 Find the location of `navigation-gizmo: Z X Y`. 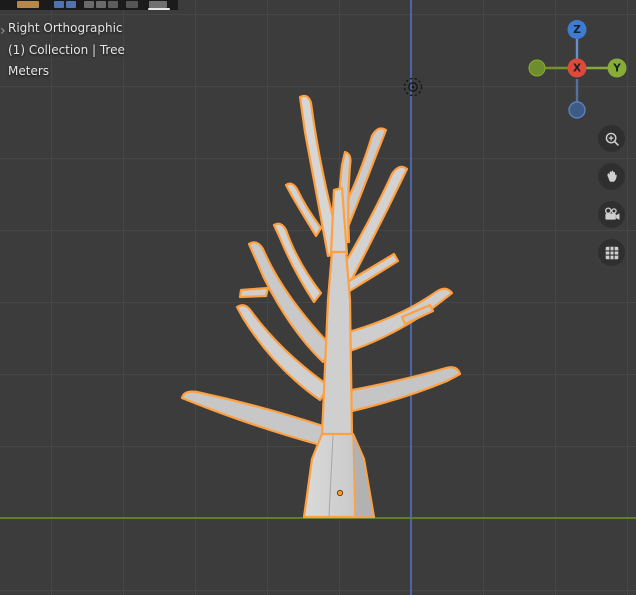

navigation-gizmo: Z X Y is located at coordinates (578, 68).